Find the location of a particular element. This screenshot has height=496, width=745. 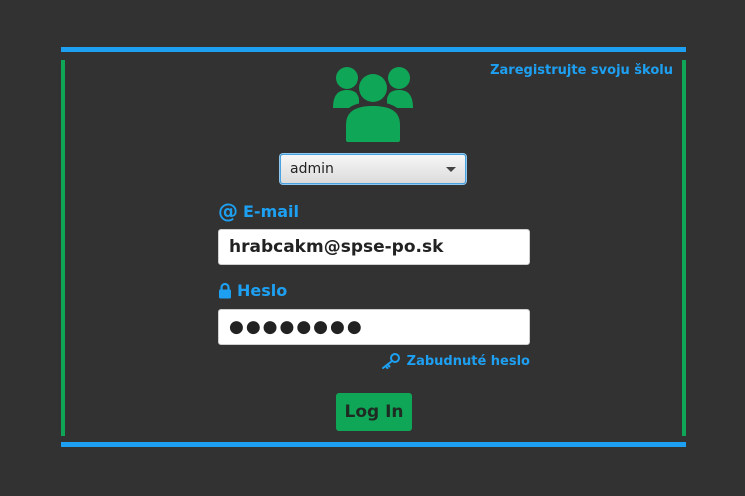

forgot-password-link: Zabudnuté heslo is located at coordinates (455, 361).